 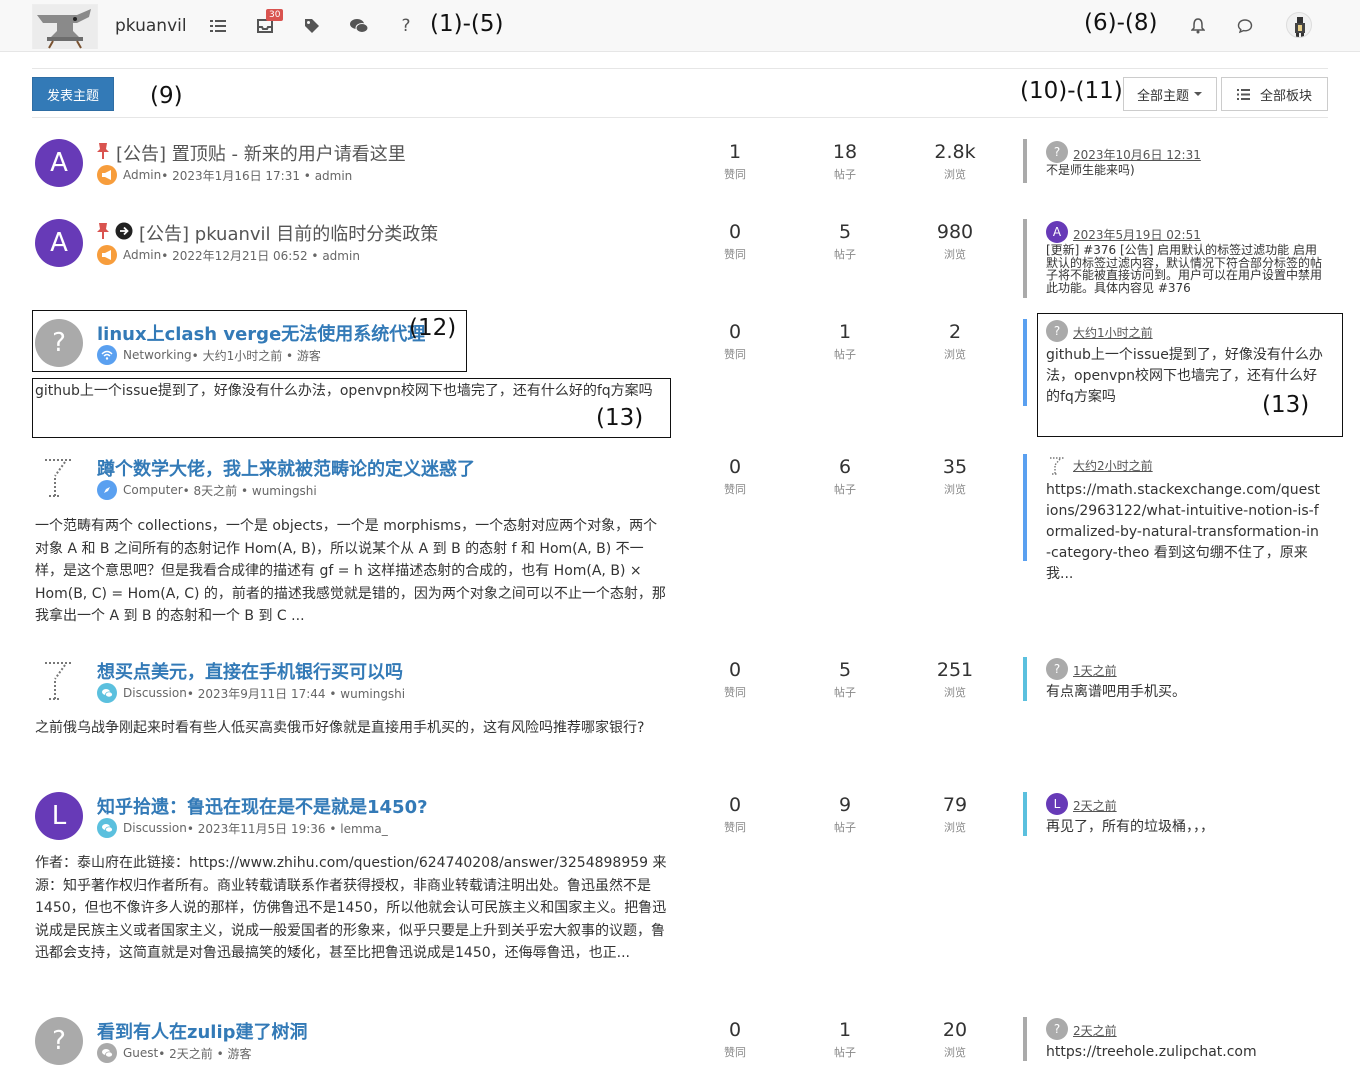 What do you see at coordinates (288, 233) in the screenshot?
I see `topic-title-link: [公告] pkuanvil 目前的临时分类政策` at bounding box center [288, 233].